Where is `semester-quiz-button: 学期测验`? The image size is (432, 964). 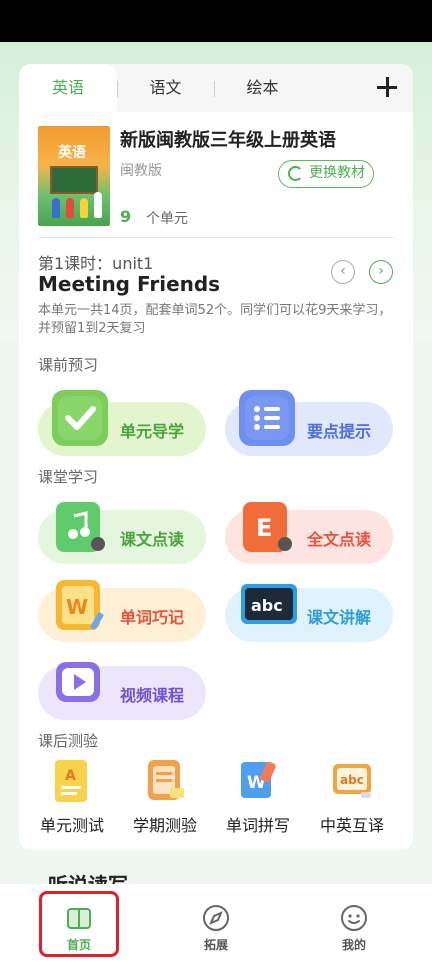
semester-quiz-button: 学期测验 is located at coordinates (165, 798).